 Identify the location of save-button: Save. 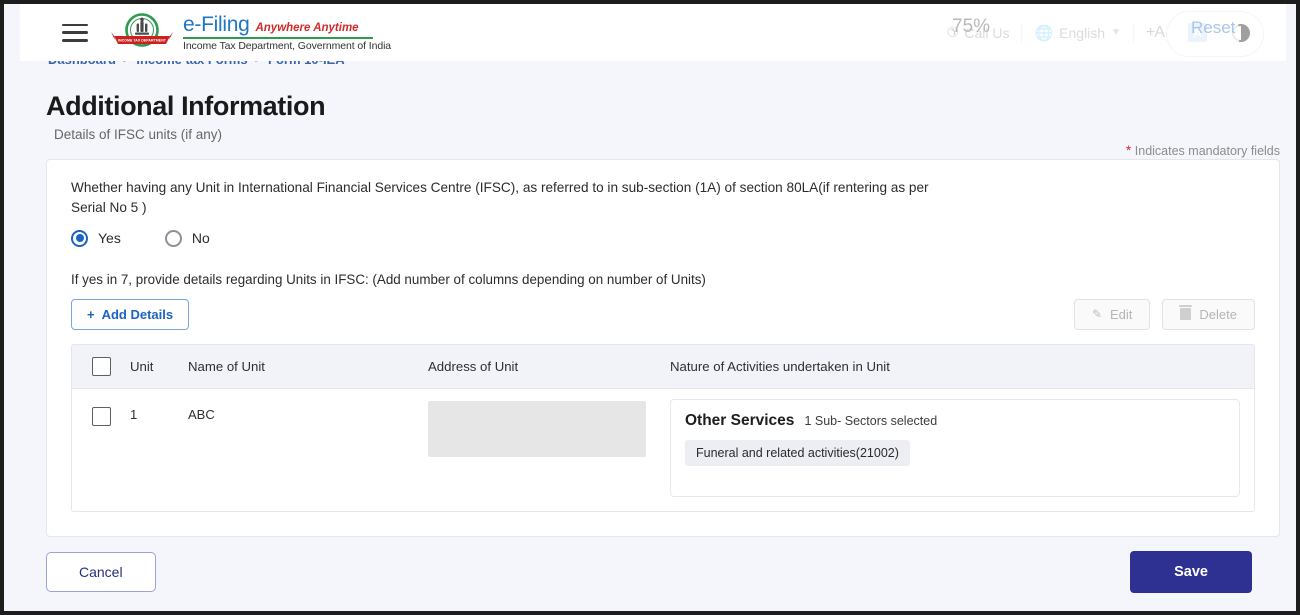
(1191, 572).